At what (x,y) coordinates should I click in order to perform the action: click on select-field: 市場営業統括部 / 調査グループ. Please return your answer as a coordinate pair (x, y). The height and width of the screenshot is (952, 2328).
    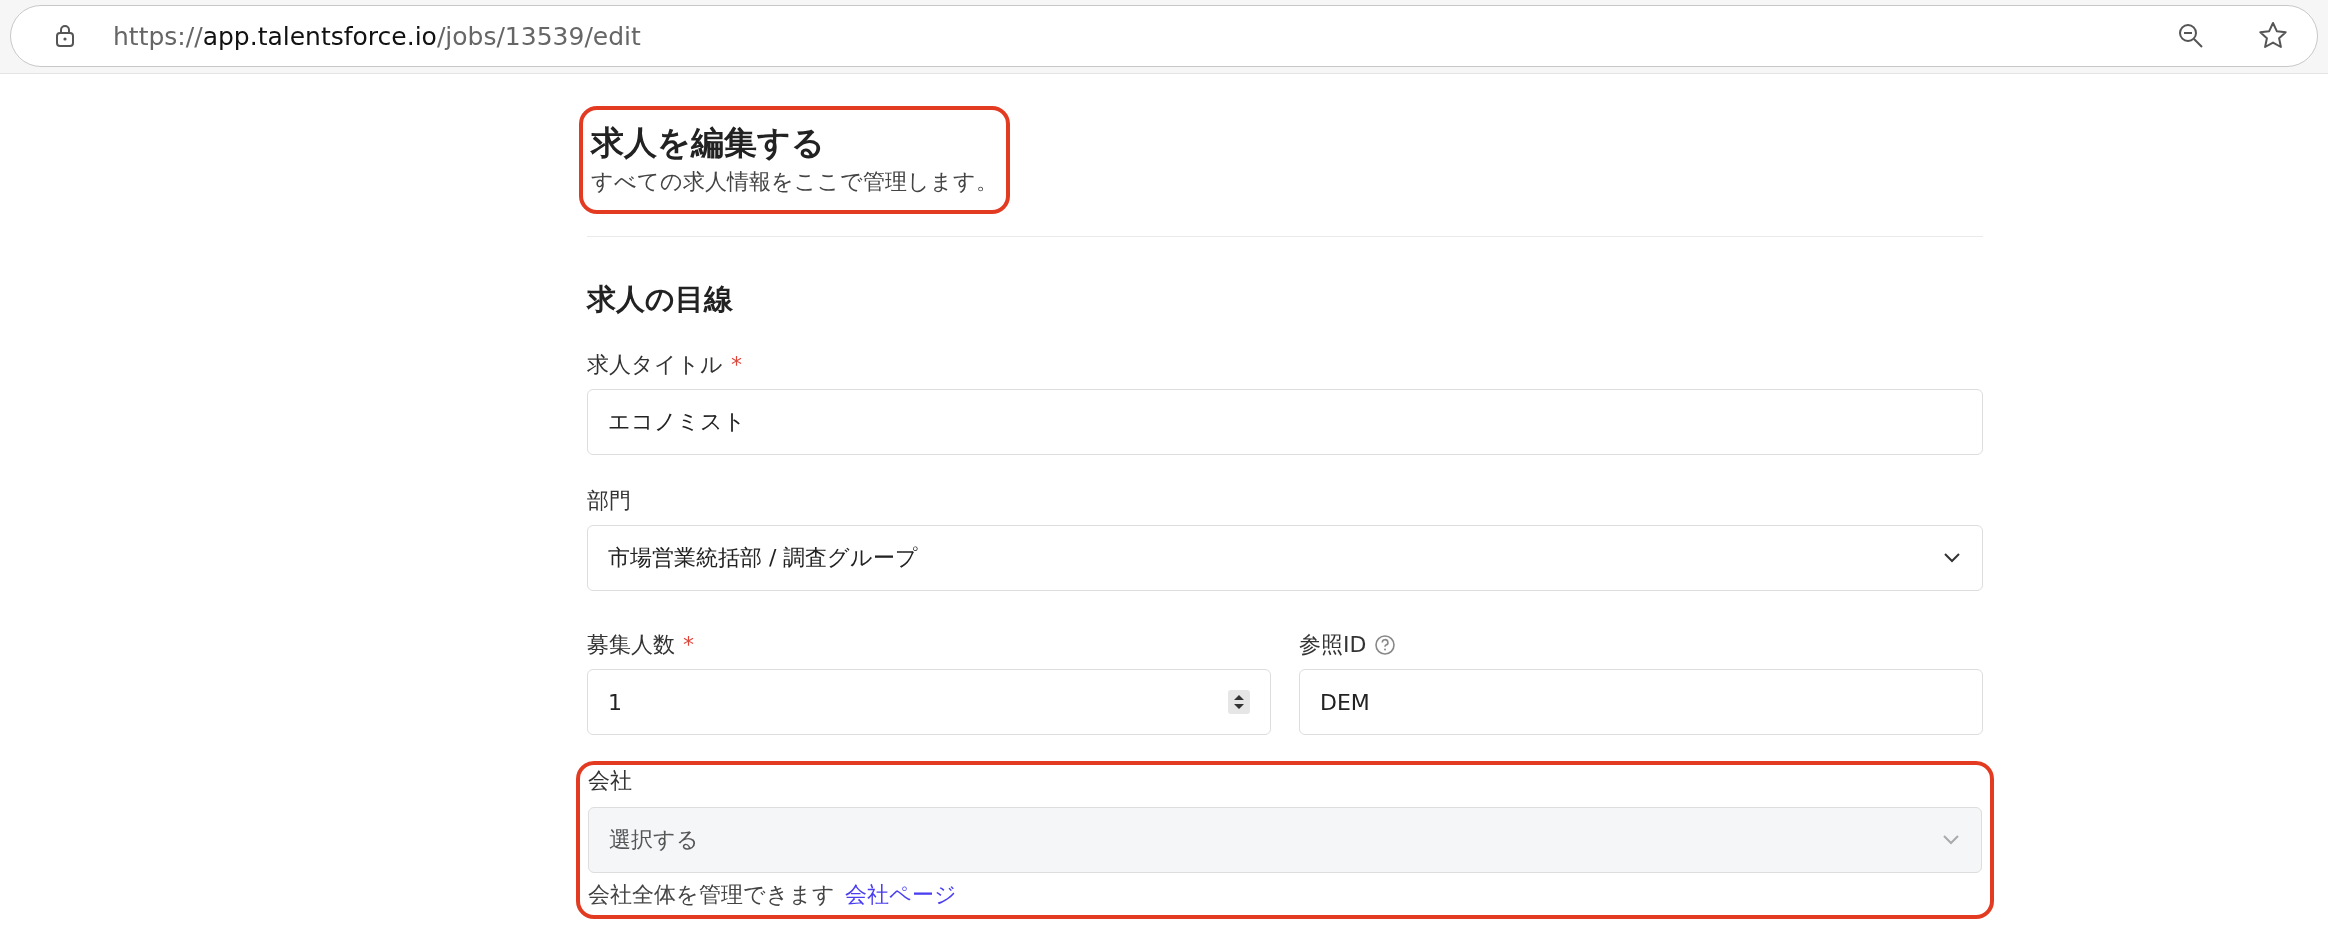
    Looking at the image, I should click on (1285, 558).